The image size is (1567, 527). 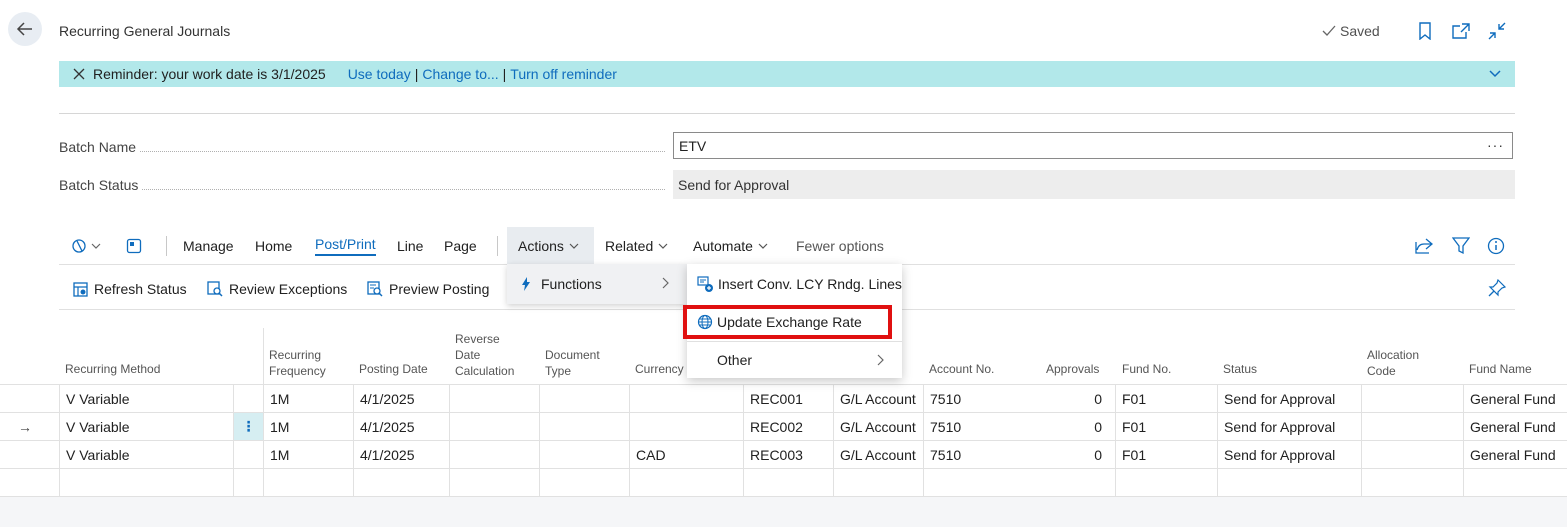 I want to click on insert-conv-label: Insert Conv. LCY Rndg. Lines, so click(x=810, y=284).